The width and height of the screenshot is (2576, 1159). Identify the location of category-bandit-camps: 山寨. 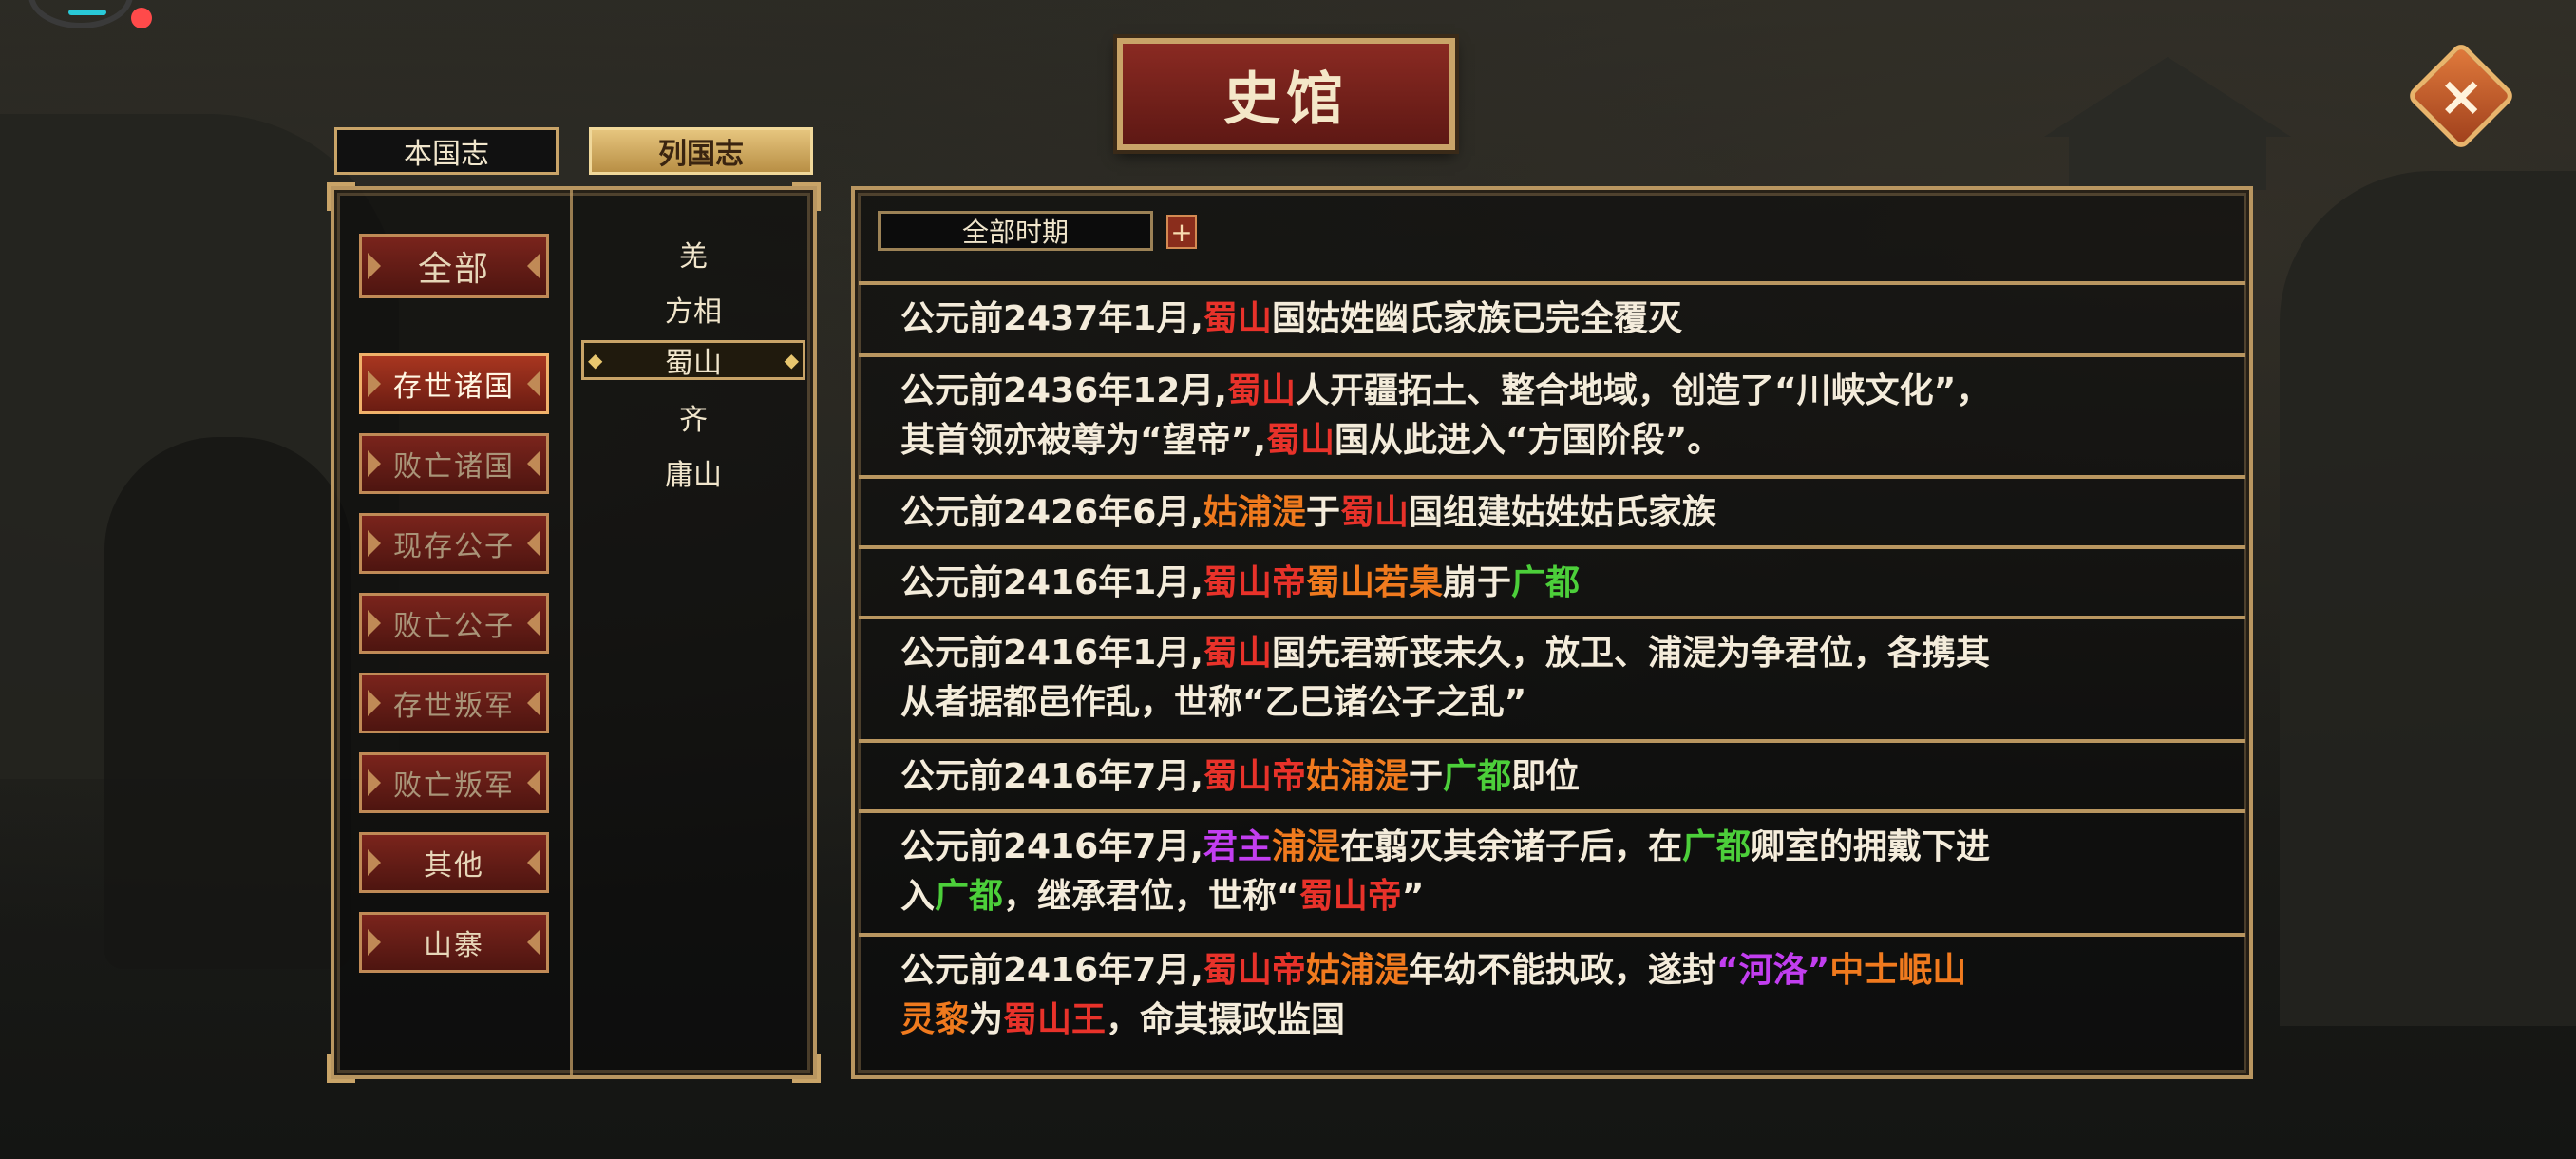
(454, 942).